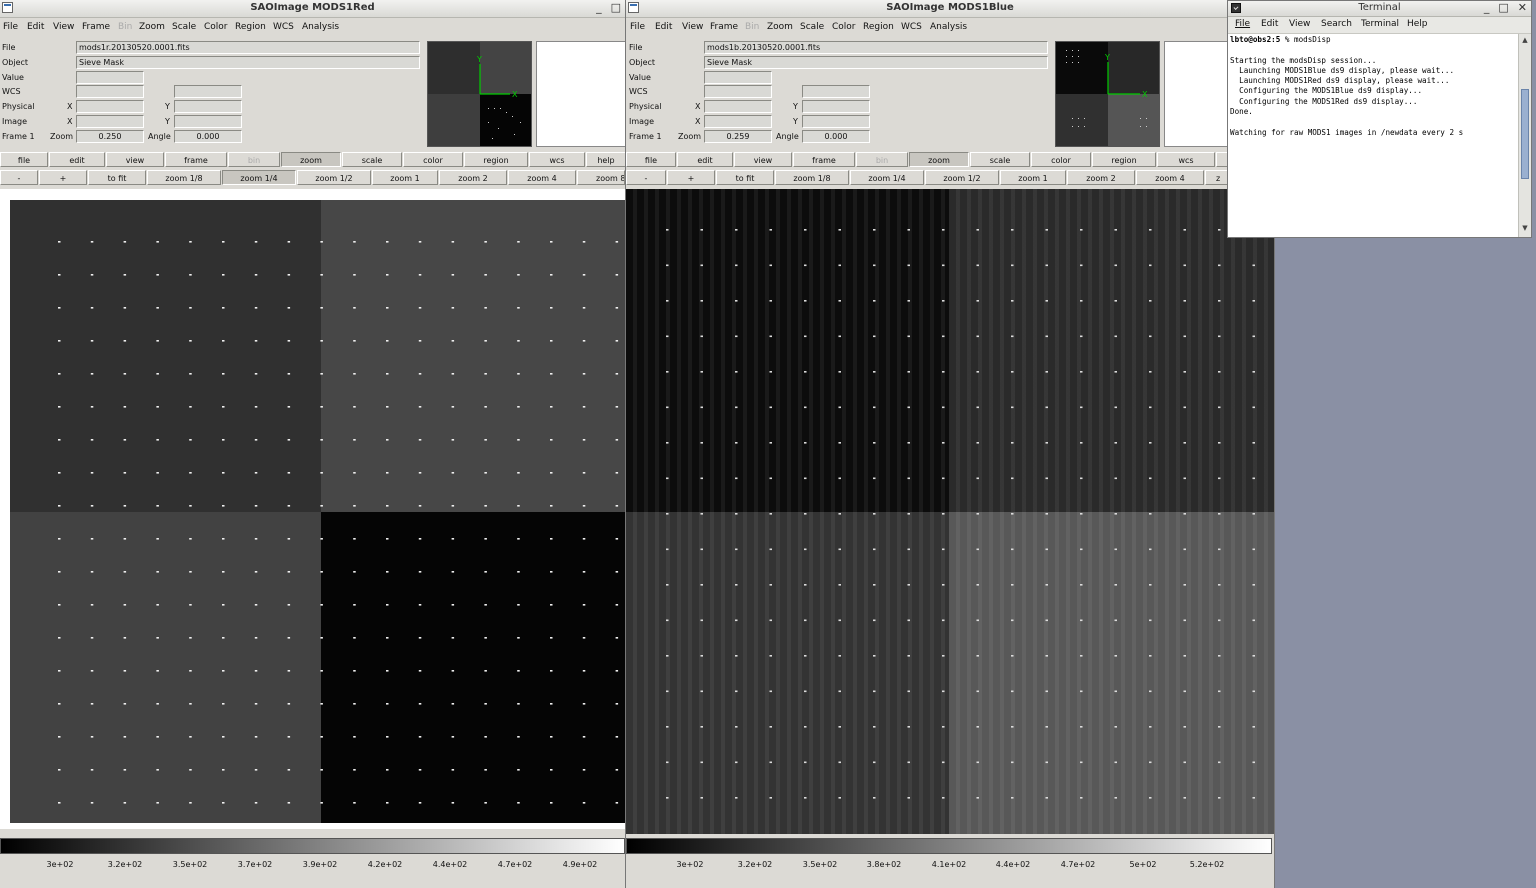 The image size is (1536, 888). What do you see at coordinates (1336, 24) in the screenshot?
I see `terminal-menu-search: Search` at bounding box center [1336, 24].